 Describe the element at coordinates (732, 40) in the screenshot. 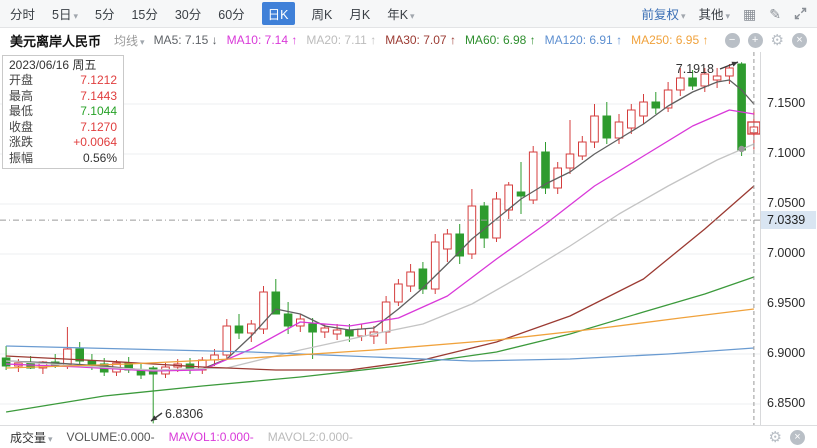

I see `collapse-pane-icon: −` at that location.